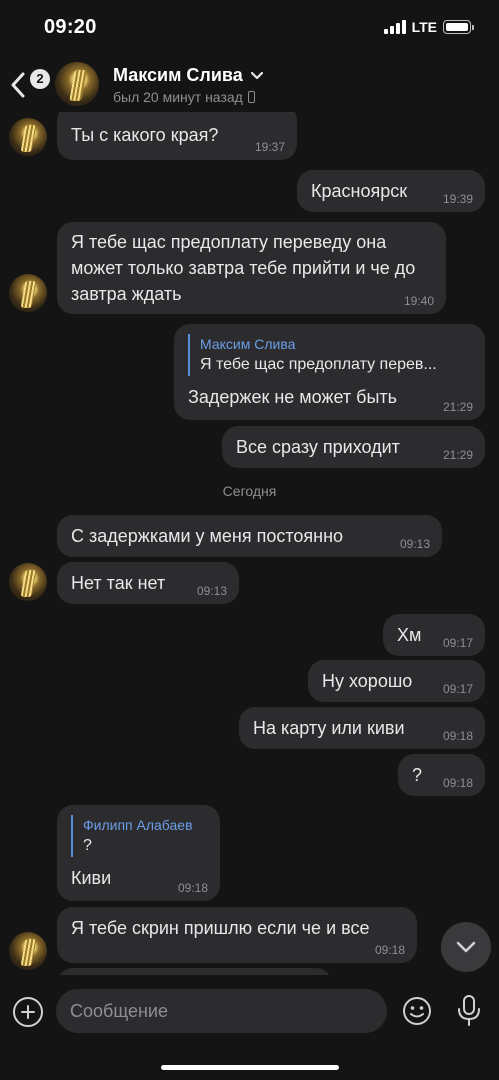 The height and width of the screenshot is (1080, 499). I want to click on message-composer, so click(249, 1027).